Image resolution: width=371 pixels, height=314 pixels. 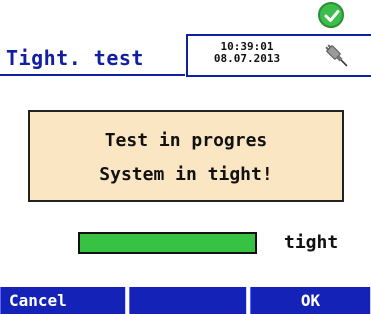 I want to click on clock-date: 08.07.2013, so click(x=247, y=58).